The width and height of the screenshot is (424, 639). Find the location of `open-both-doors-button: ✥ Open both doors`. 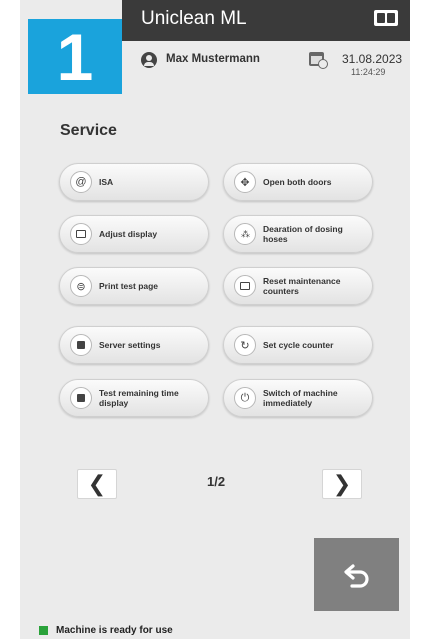

open-both-doors-button: ✥ Open both doors is located at coordinates (298, 182).